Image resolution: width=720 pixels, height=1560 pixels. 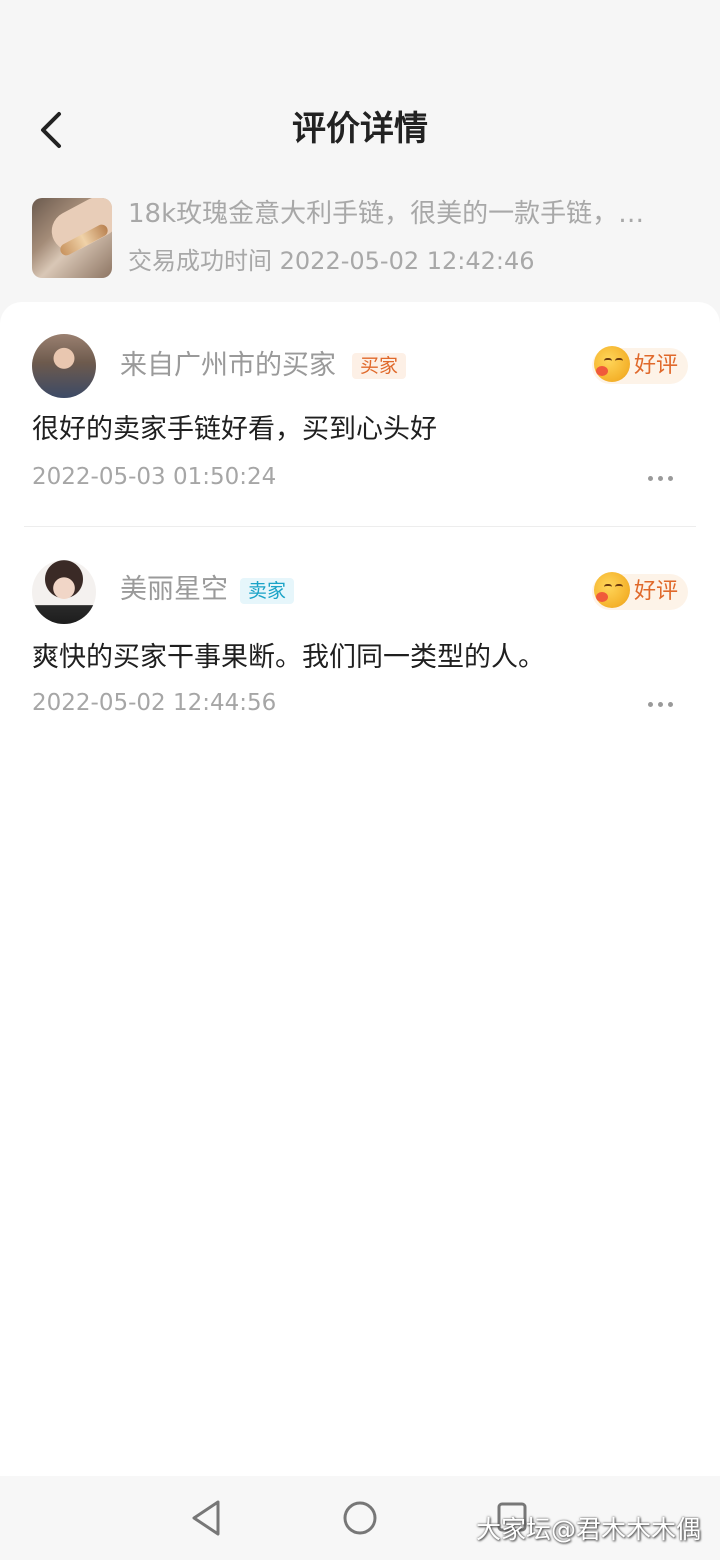 I want to click on review-text: 爽快的买家干事果断。我们同一类型的人。, so click(x=288, y=657).